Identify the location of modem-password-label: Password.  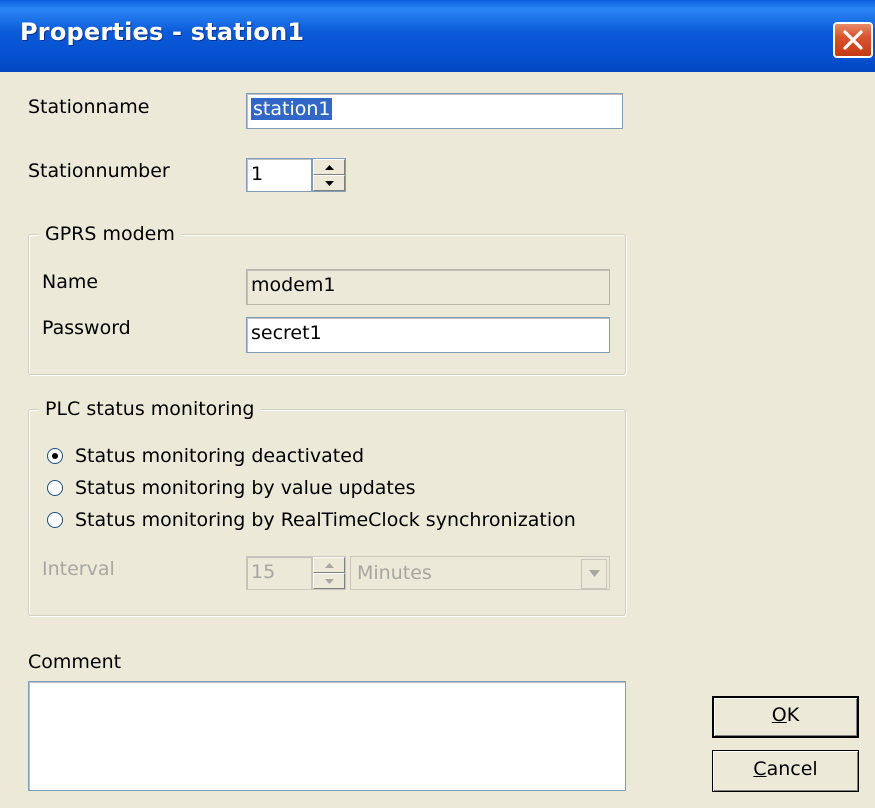
(86, 328).